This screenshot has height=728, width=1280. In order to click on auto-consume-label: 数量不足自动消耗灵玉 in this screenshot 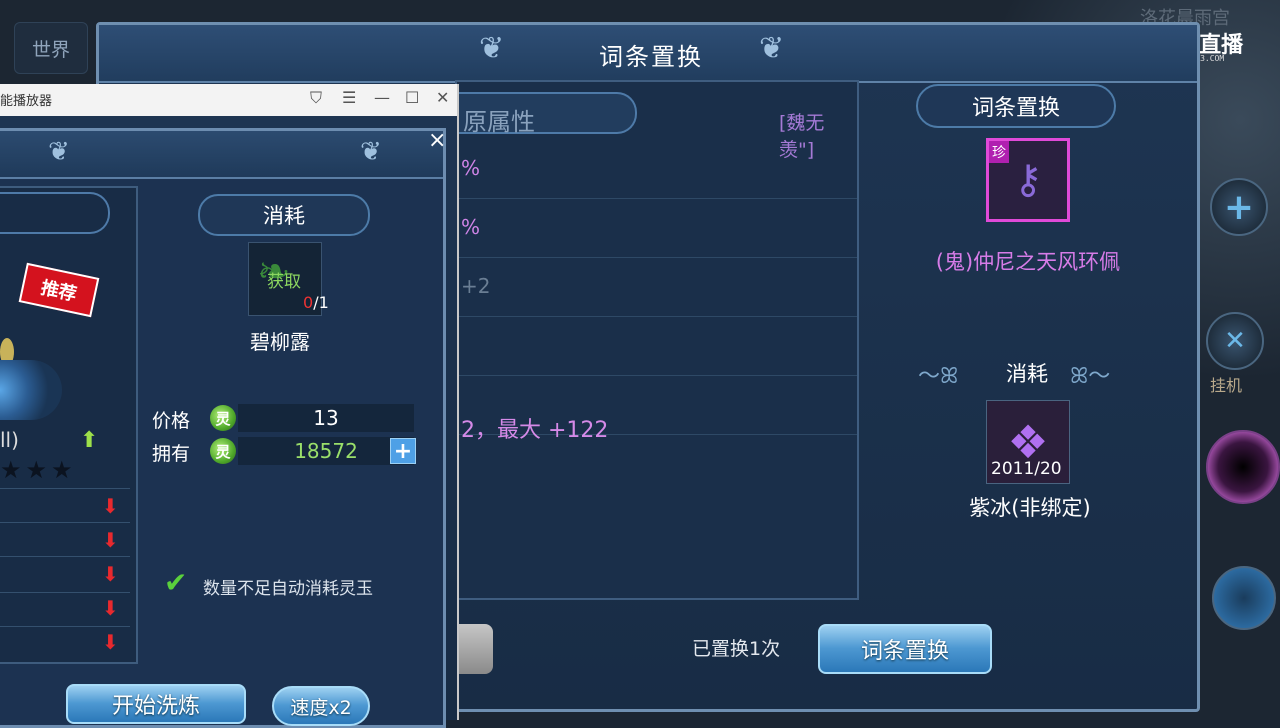, I will do `click(288, 589)`.